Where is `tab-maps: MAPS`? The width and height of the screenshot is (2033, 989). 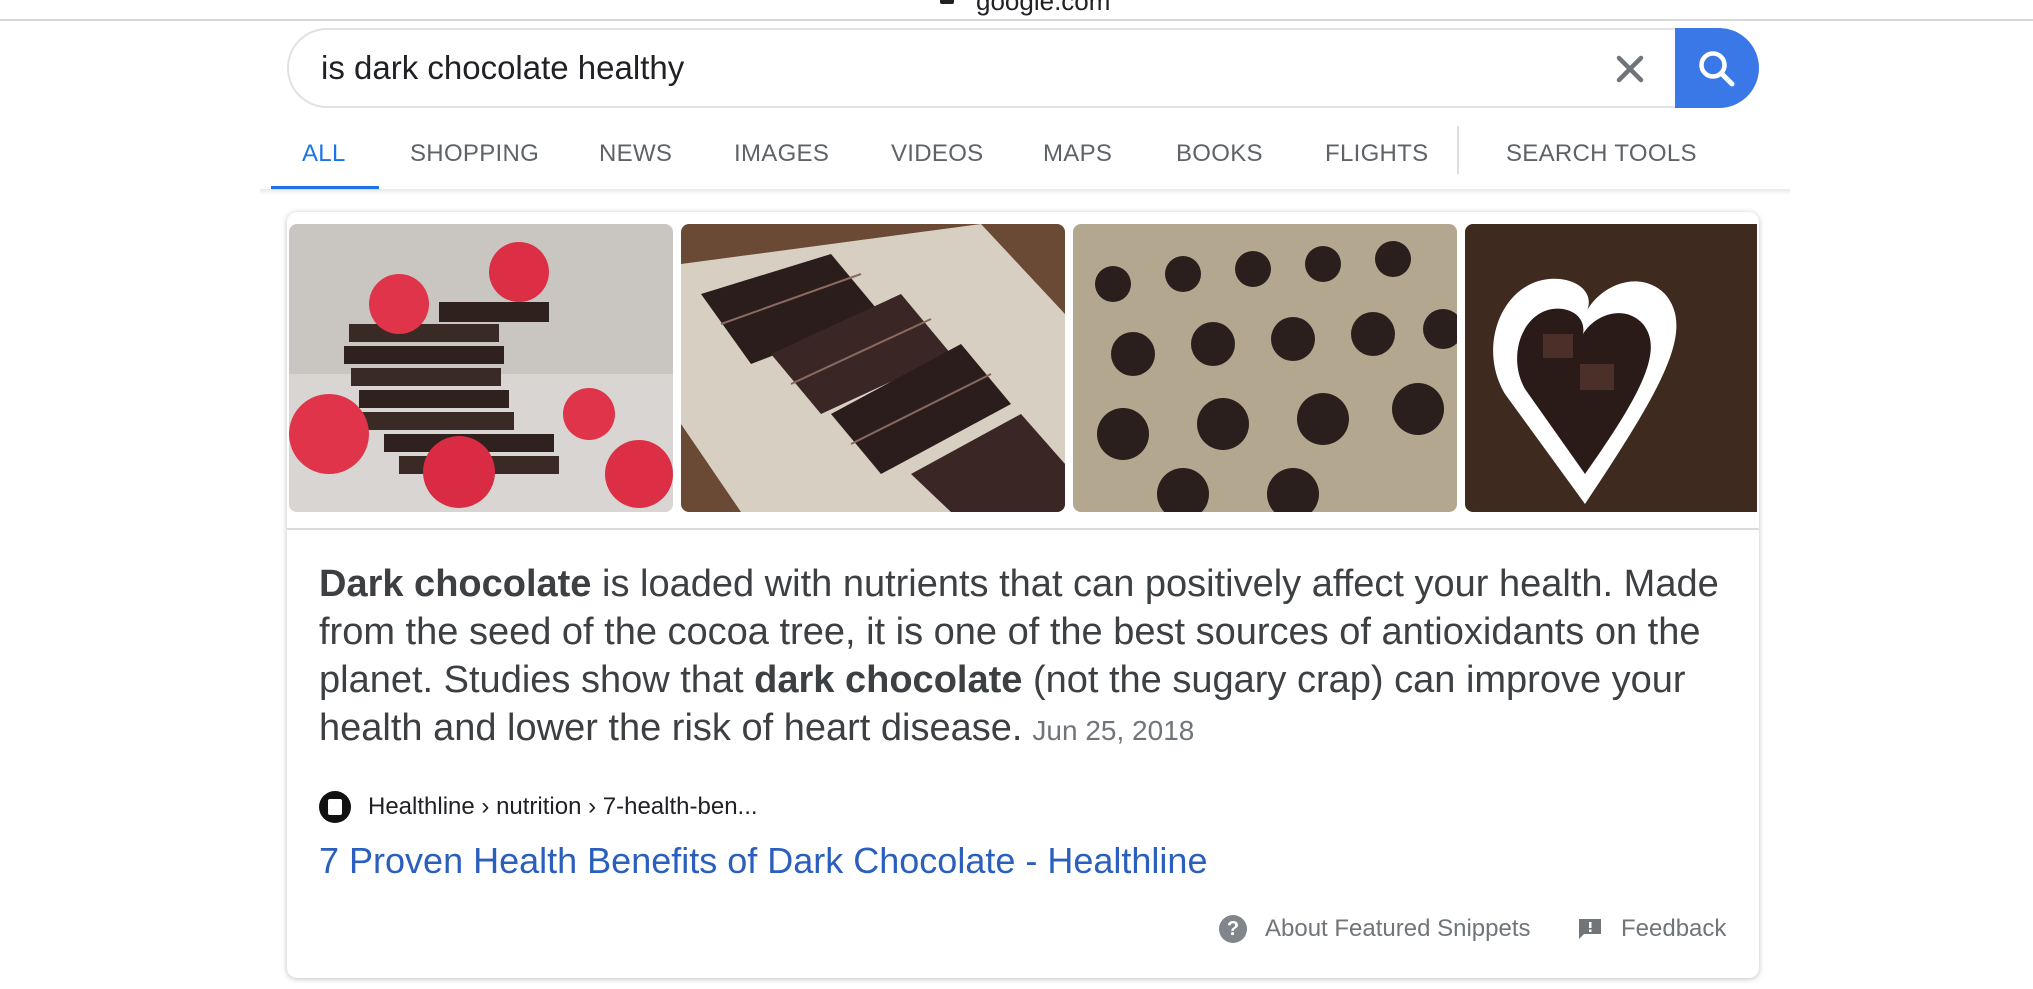
tab-maps: MAPS is located at coordinates (1077, 154).